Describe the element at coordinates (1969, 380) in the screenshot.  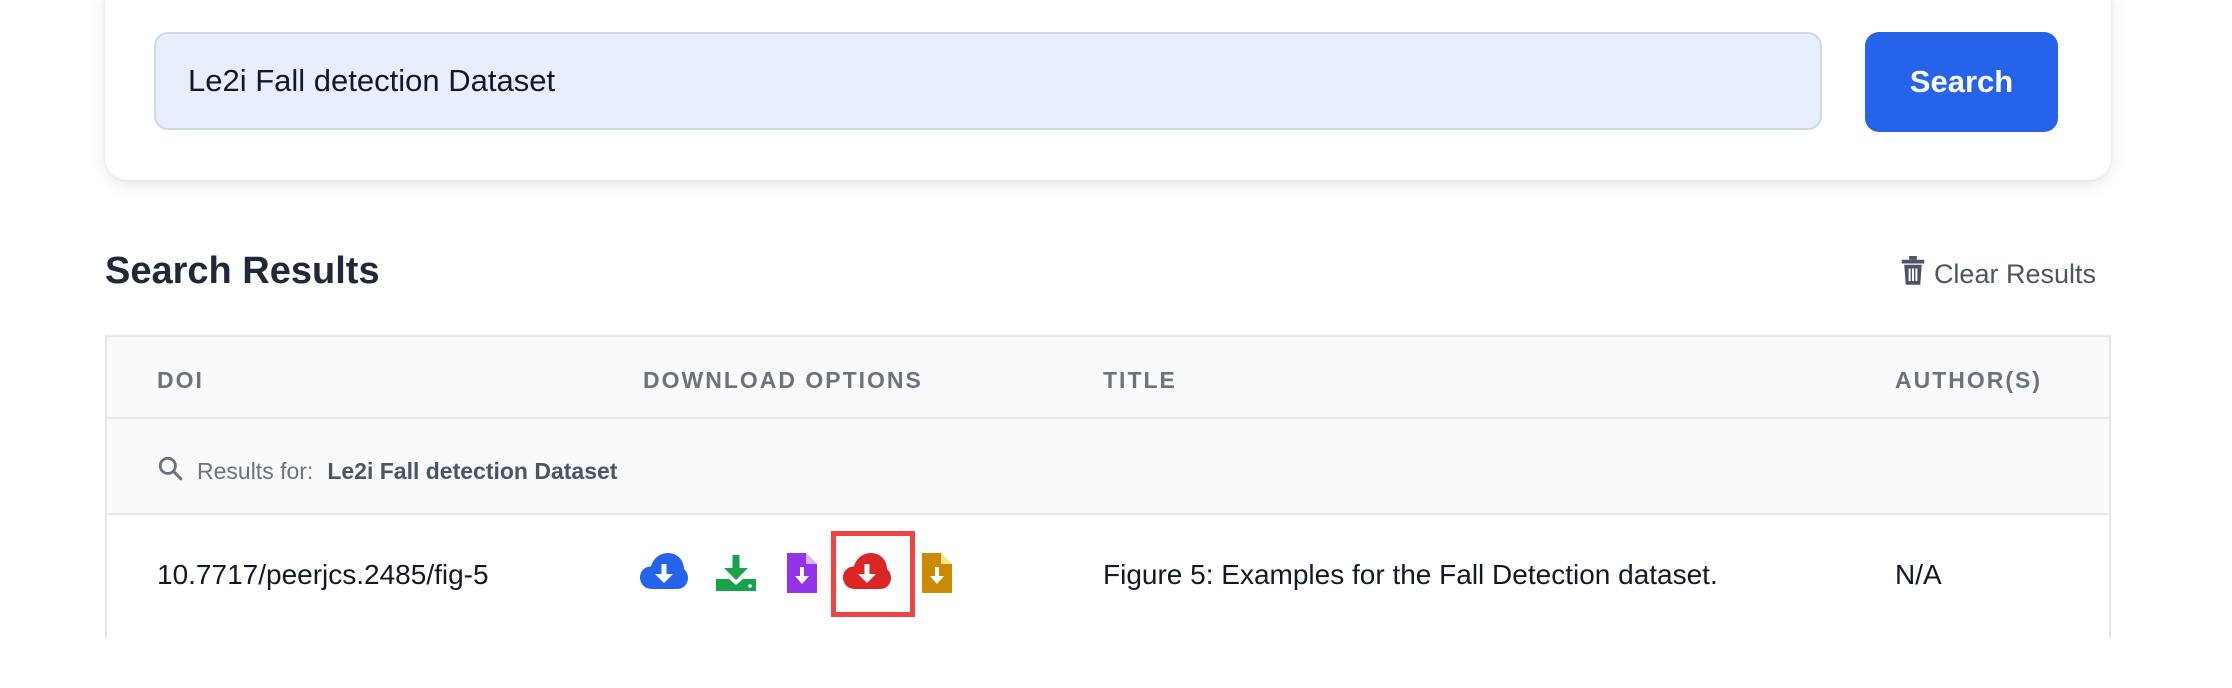
I see `column-header-authors: AUTHOR(S)` at that location.